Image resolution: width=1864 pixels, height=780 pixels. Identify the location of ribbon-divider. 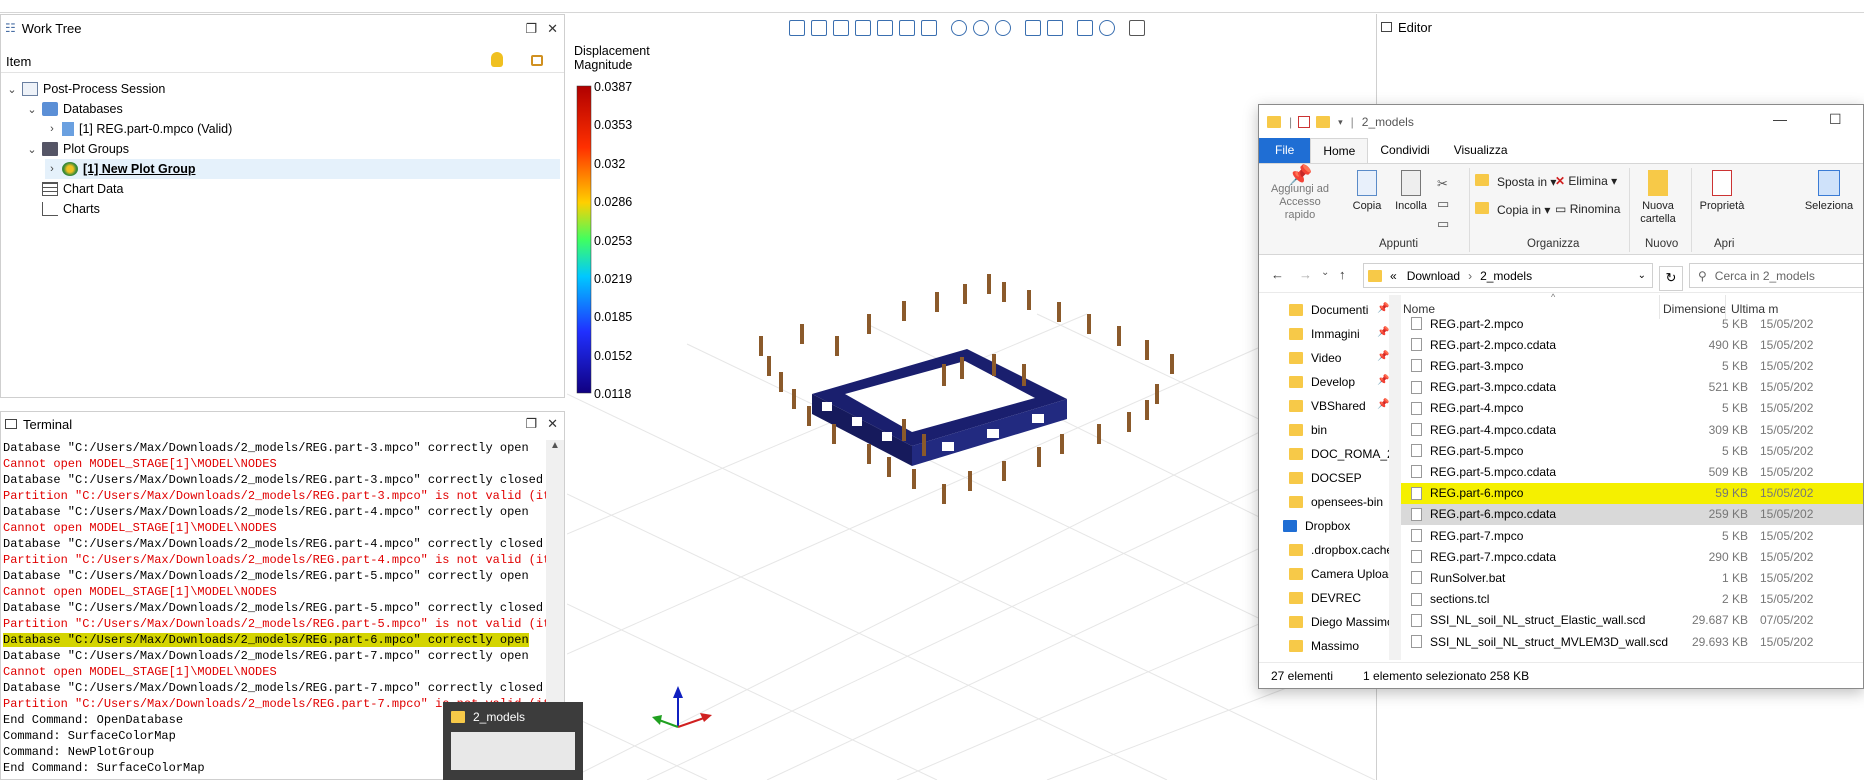
(1629, 210).